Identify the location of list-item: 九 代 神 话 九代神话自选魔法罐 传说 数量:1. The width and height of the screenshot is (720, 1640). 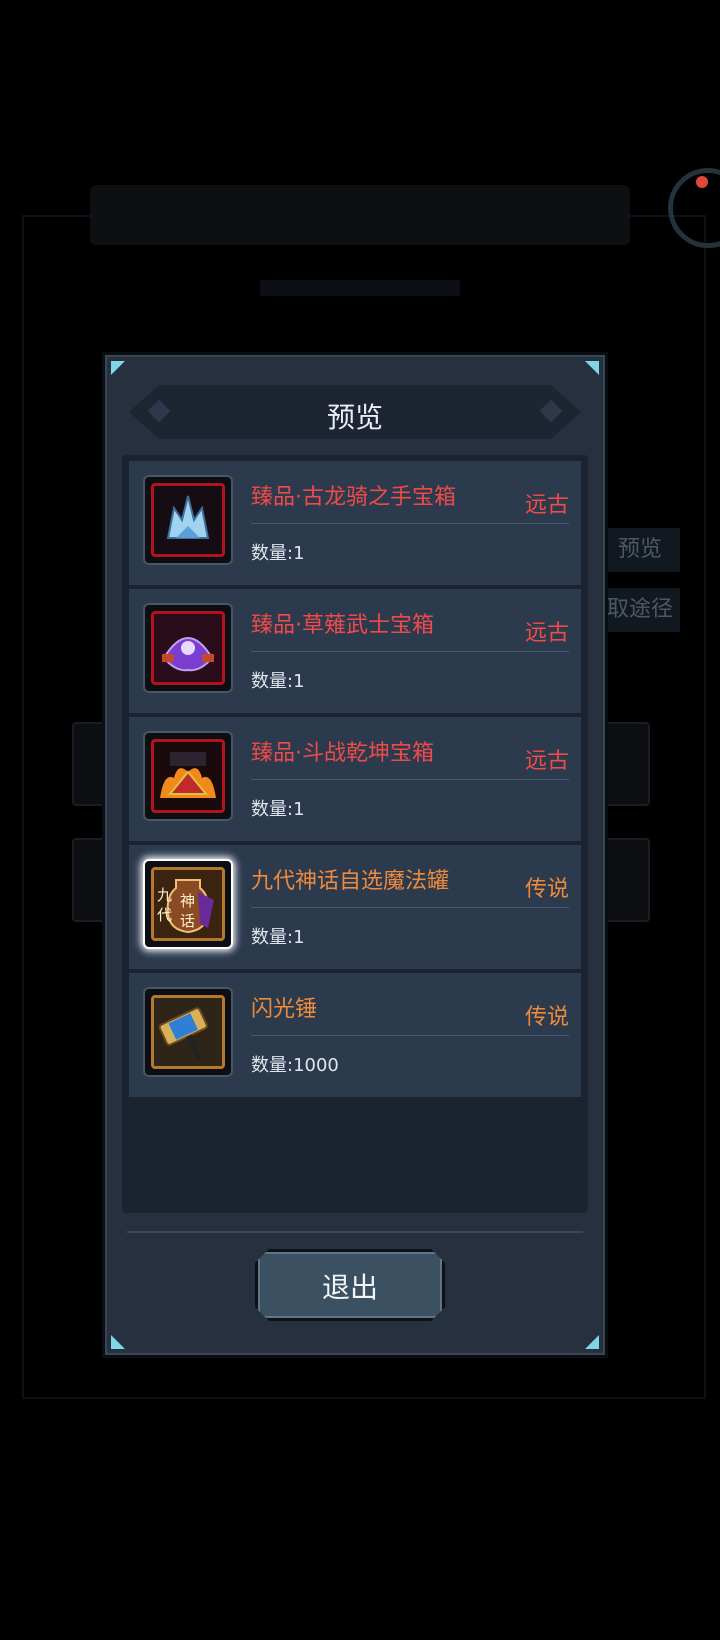
(355, 907).